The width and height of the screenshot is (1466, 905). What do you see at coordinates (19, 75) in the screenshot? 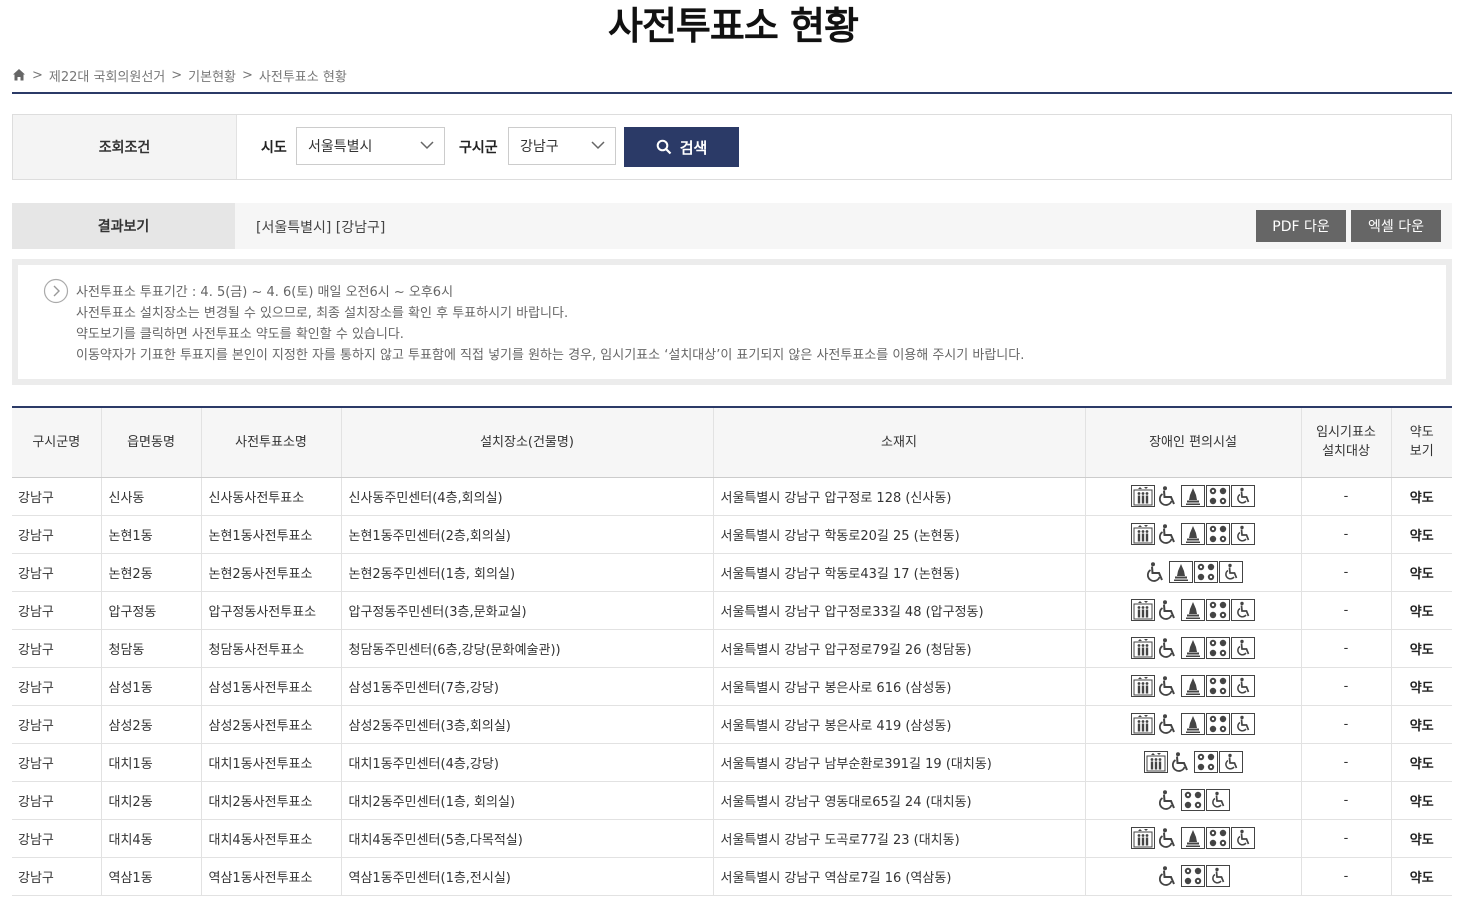
I see `home-icon` at bounding box center [19, 75].